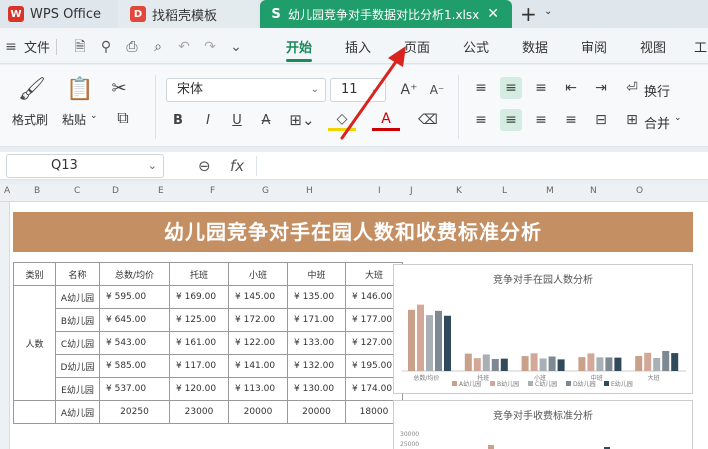 The image size is (708, 449). What do you see at coordinates (653, 46) in the screenshot?
I see `menu-view: 视图` at bounding box center [653, 46].